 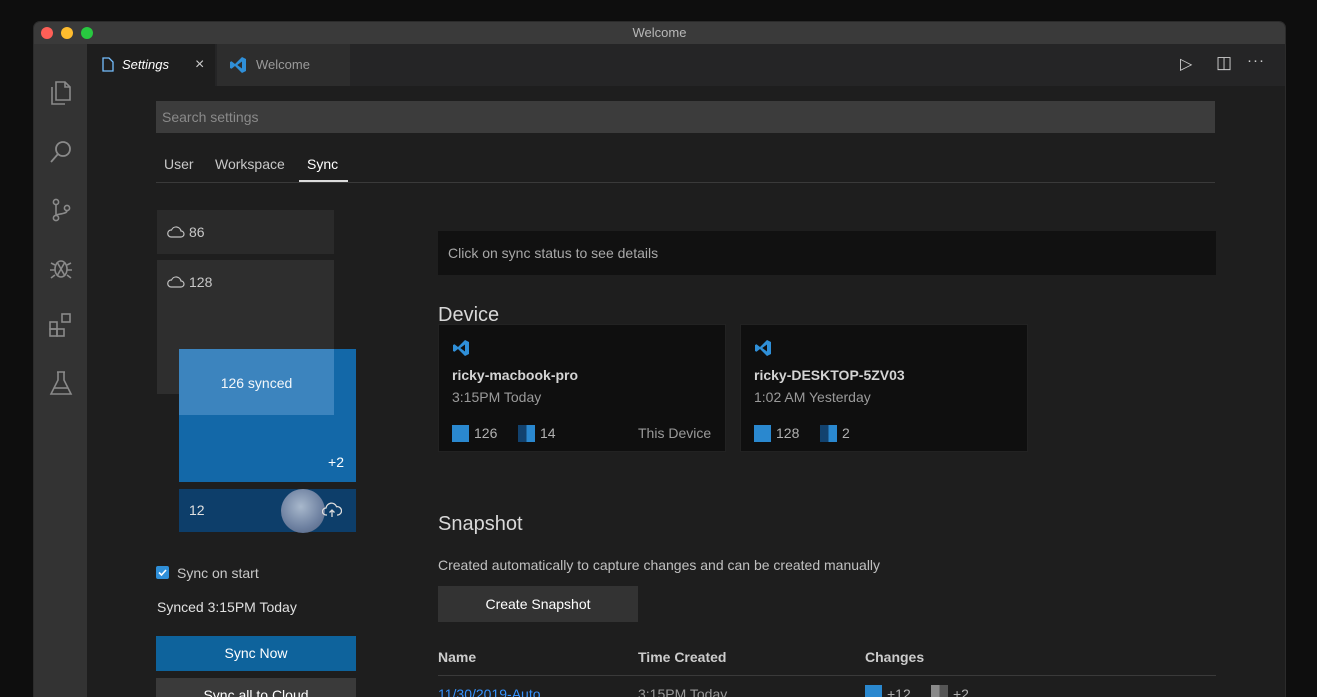 I want to click on synced-extra: +2, so click(x=336, y=462).